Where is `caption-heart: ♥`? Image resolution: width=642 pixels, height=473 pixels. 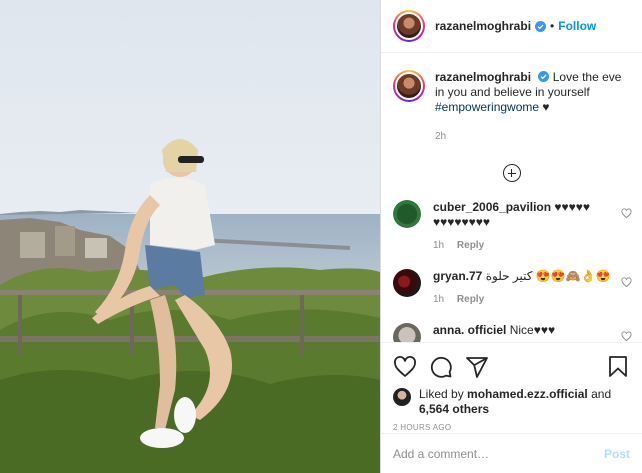 caption-heart: ♥ is located at coordinates (546, 107).